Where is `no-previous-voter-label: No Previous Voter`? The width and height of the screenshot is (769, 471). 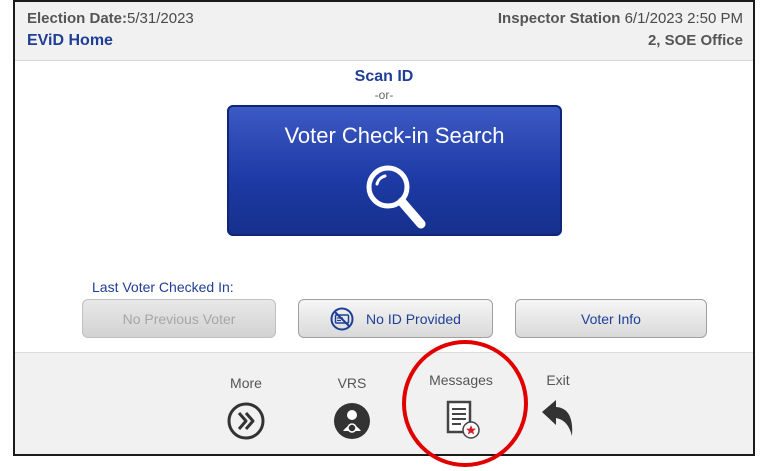
no-previous-voter-label: No Previous Voter is located at coordinates (179, 318).